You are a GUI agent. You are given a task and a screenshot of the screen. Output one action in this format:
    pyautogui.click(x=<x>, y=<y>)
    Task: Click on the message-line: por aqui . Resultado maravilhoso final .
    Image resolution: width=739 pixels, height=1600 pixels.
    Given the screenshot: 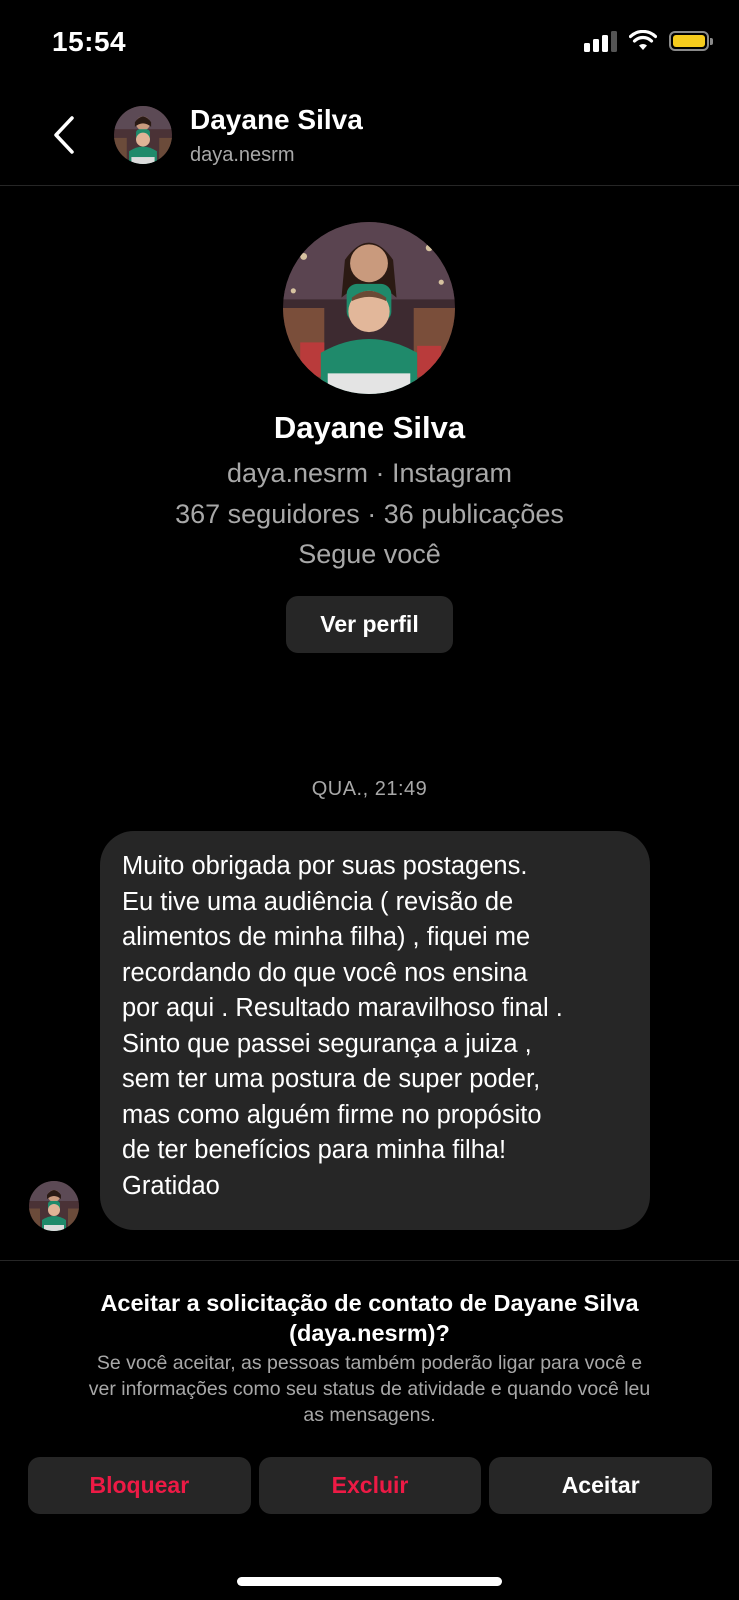 What is the action you would take?
    pyautogui.click(x=342, y=1008)
    